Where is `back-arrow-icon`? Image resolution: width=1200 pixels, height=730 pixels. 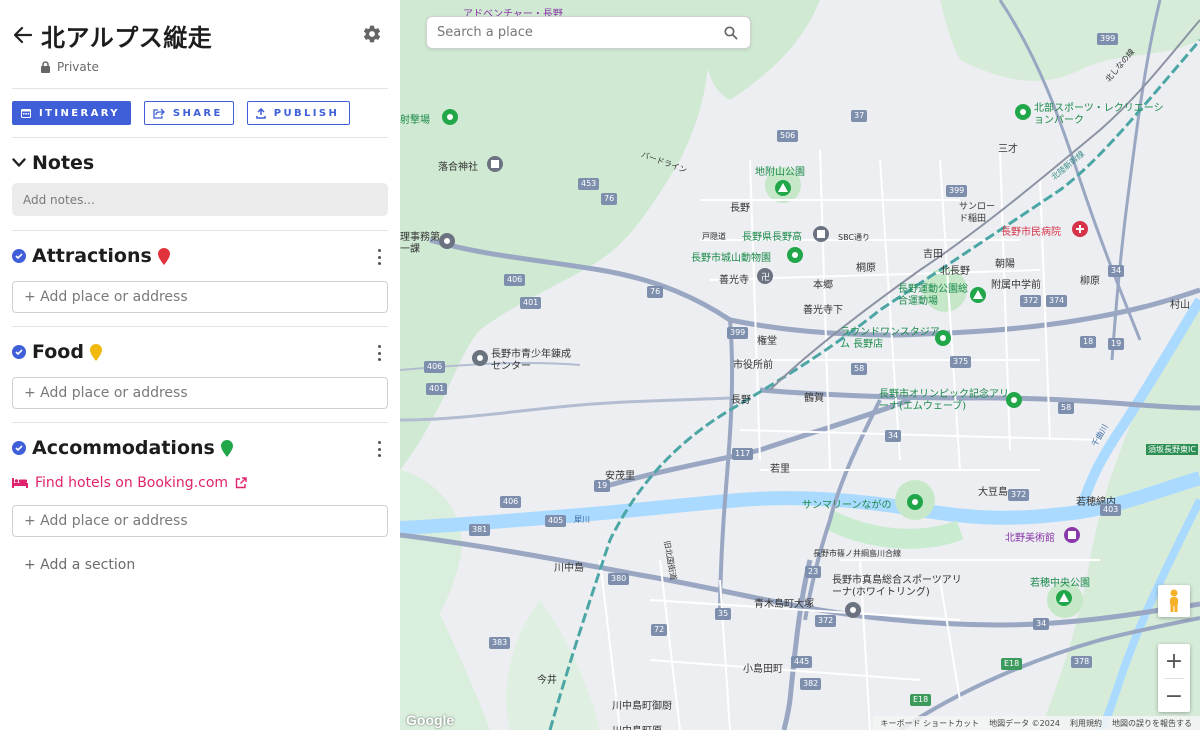
back-arrow-icon is located at coordinates (23, 35).